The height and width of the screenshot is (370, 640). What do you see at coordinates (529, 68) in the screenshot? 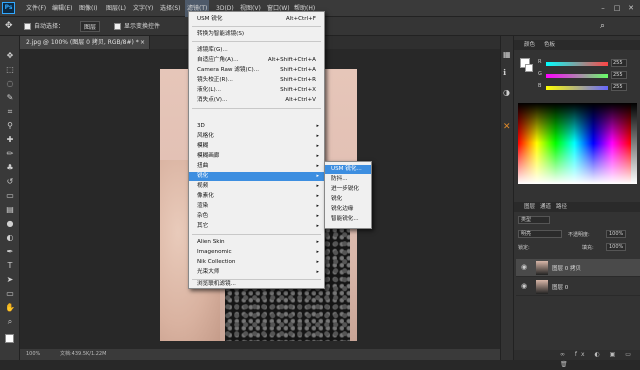
I see `background-color-swatch` at bounding box center [529, 68].